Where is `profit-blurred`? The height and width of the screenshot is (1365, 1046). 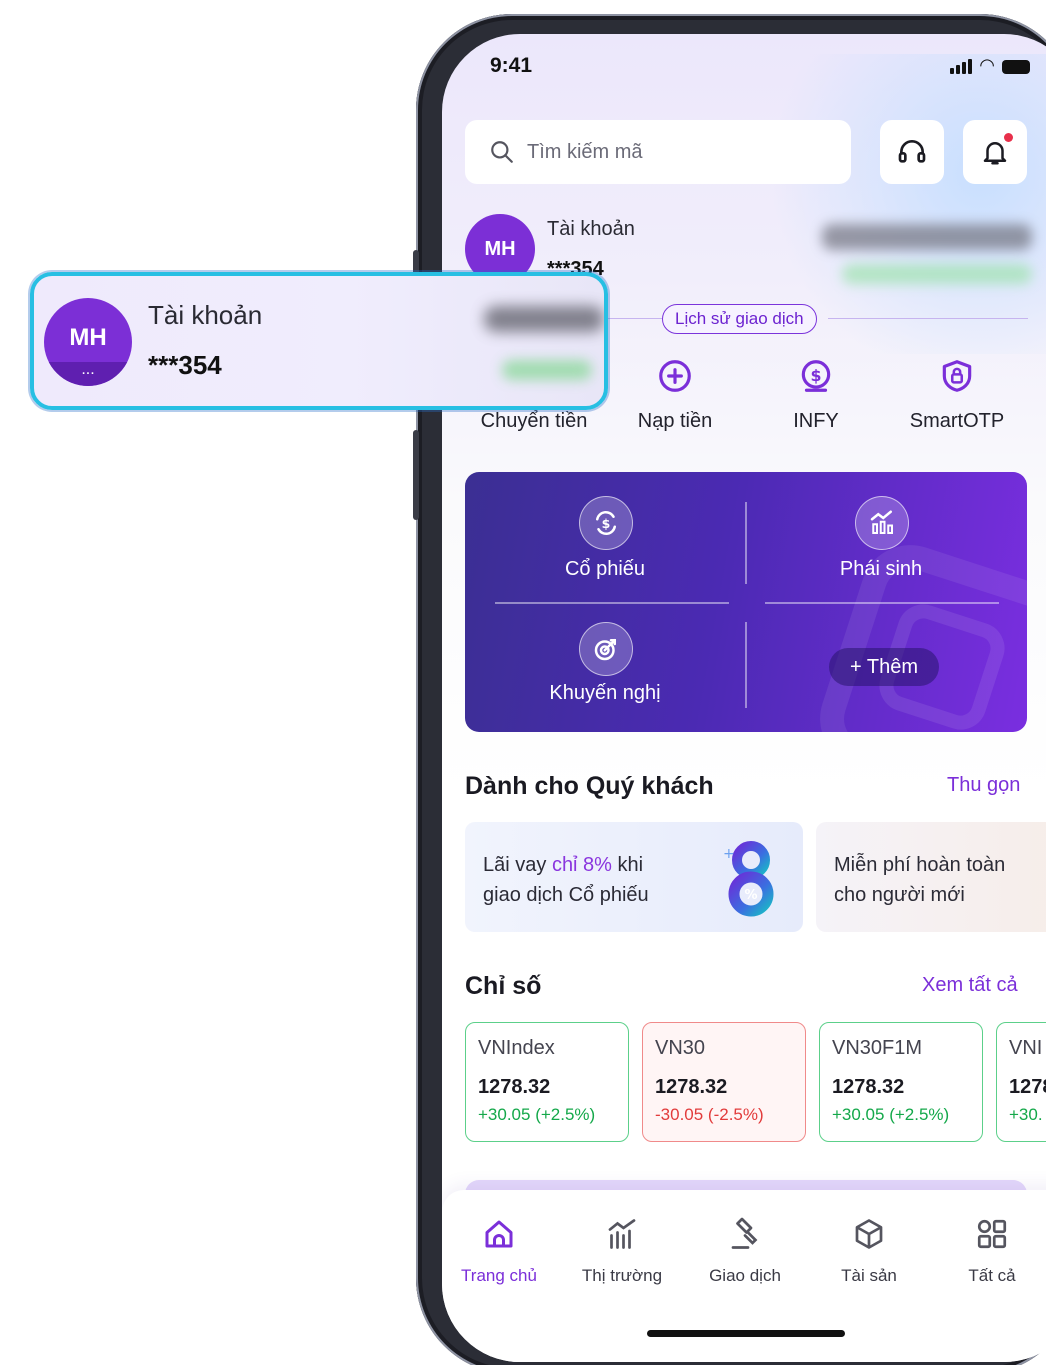 profit-blurred is located at coordinates (937, 274).